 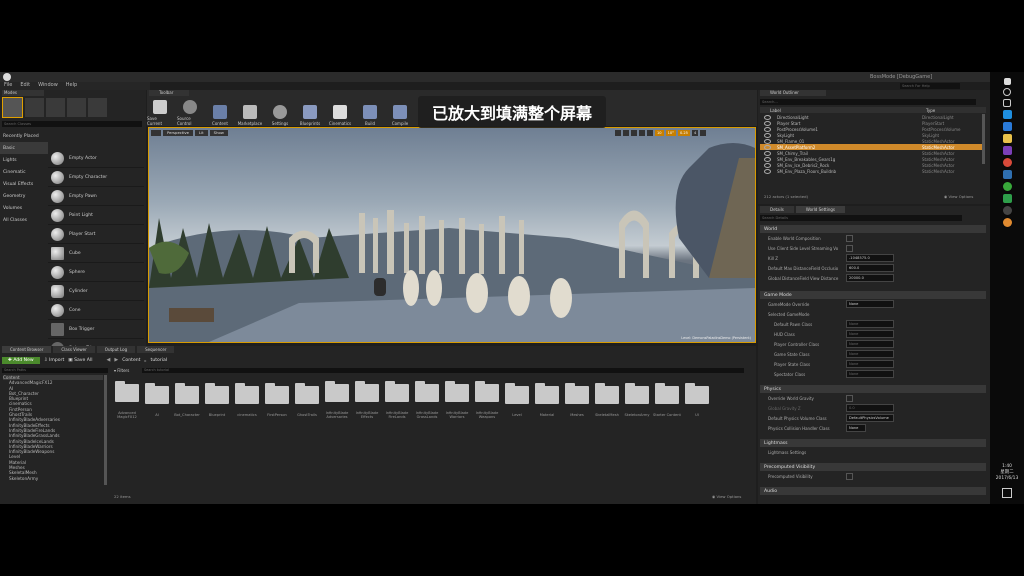 I want to click on category-volumes: Volumes, so click(x=24, y=208).